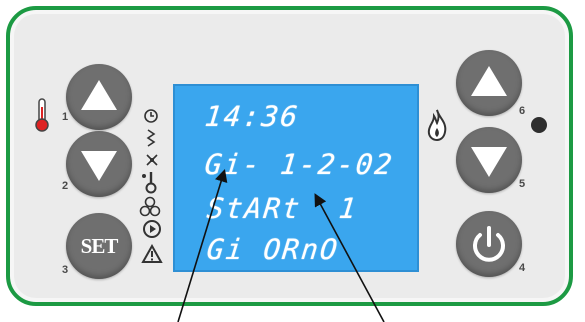 Image resolution: width=585 pixels, height=322 pixels. Describe the element at coordinates (349, 257) in the screenshot. I see `annotation-arrow-right` at that location.